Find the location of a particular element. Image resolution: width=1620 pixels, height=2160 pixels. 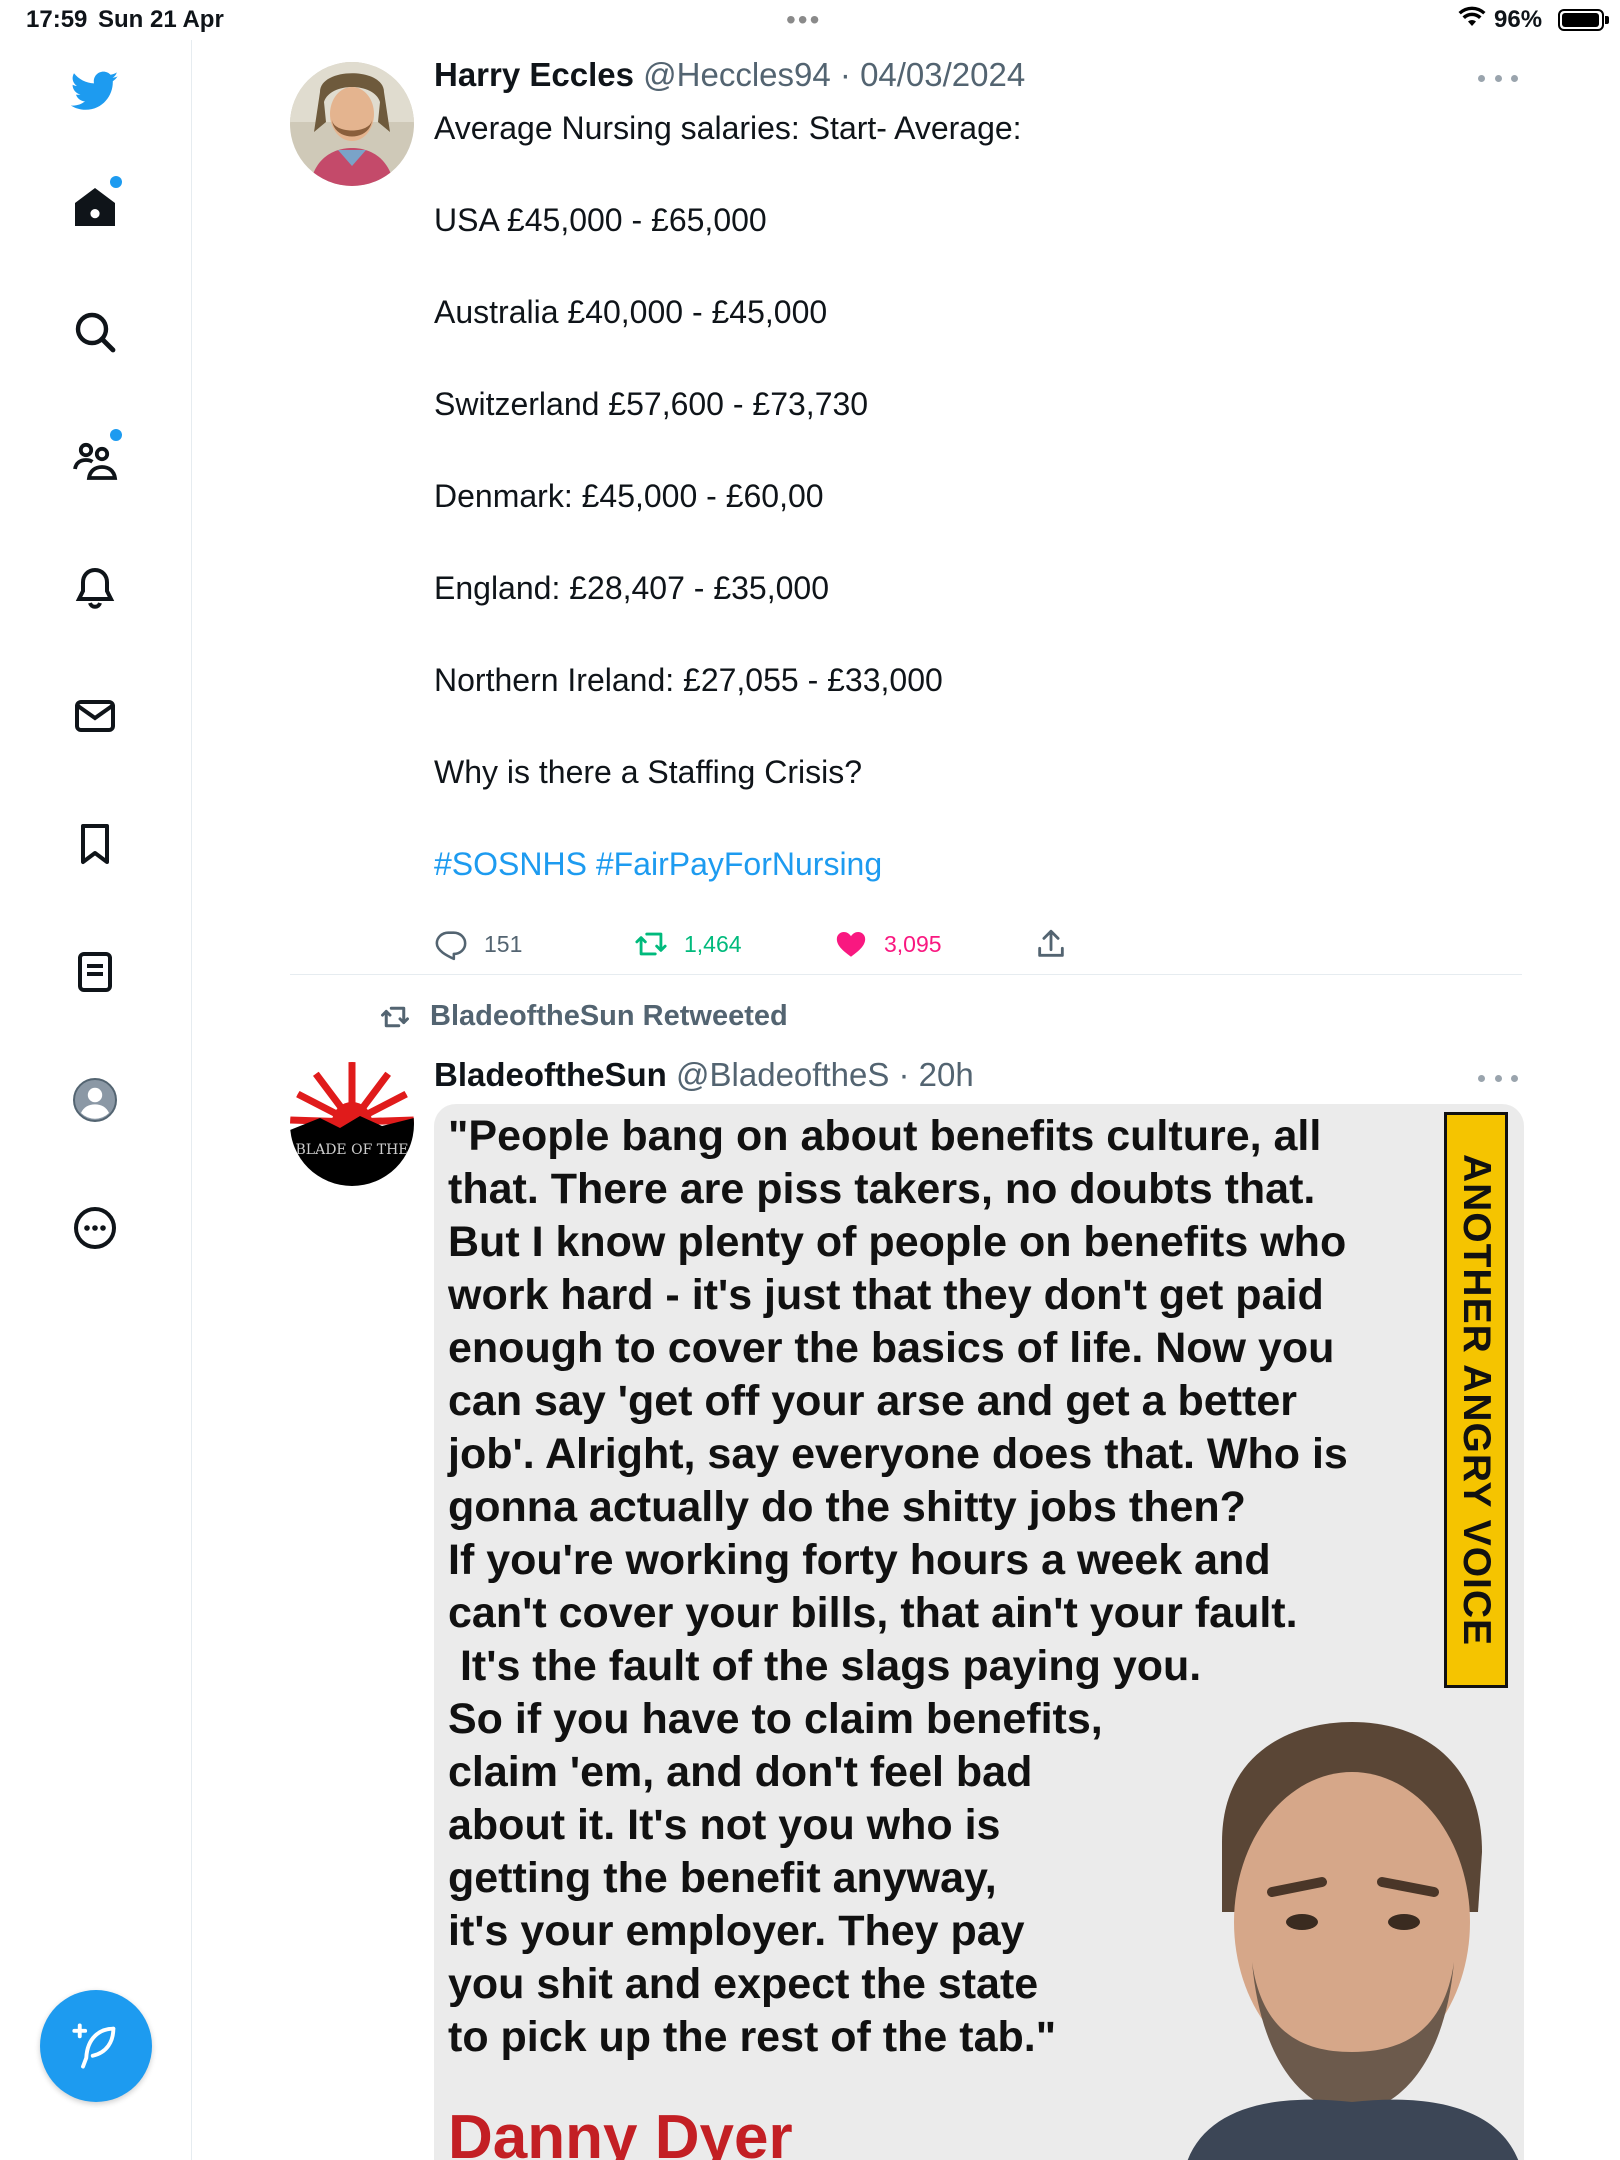

compose-tweet-button is located at coordinates (96, 2046).